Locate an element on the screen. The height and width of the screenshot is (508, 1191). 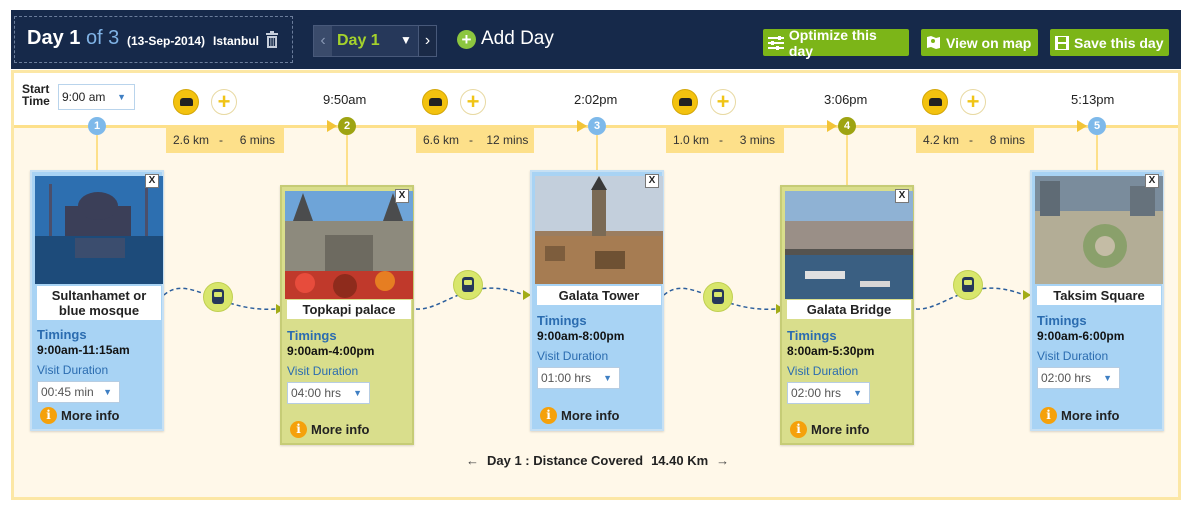
day-city: Istanbul is located at coordinates (236, 41).